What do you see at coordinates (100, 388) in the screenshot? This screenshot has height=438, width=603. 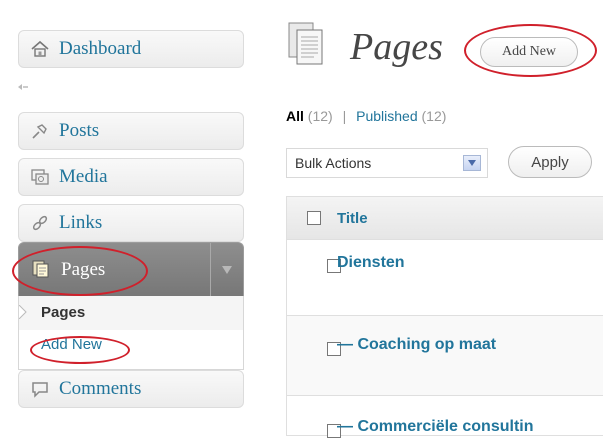 I see `sidebar-item-label: Comments` at bounding box center [100, 388].